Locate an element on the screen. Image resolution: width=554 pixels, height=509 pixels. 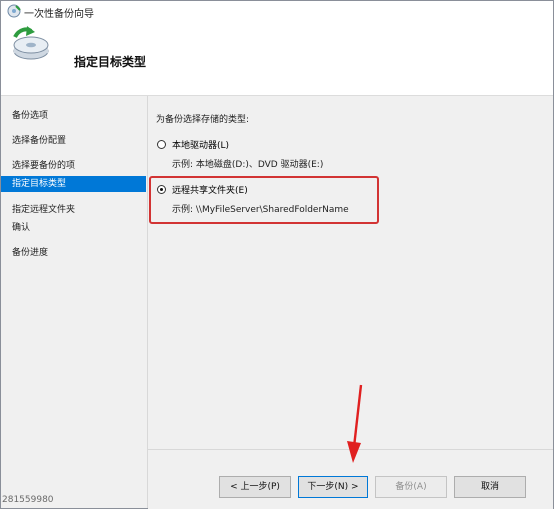
local-drive-radio is located at coordinates (161, 144).